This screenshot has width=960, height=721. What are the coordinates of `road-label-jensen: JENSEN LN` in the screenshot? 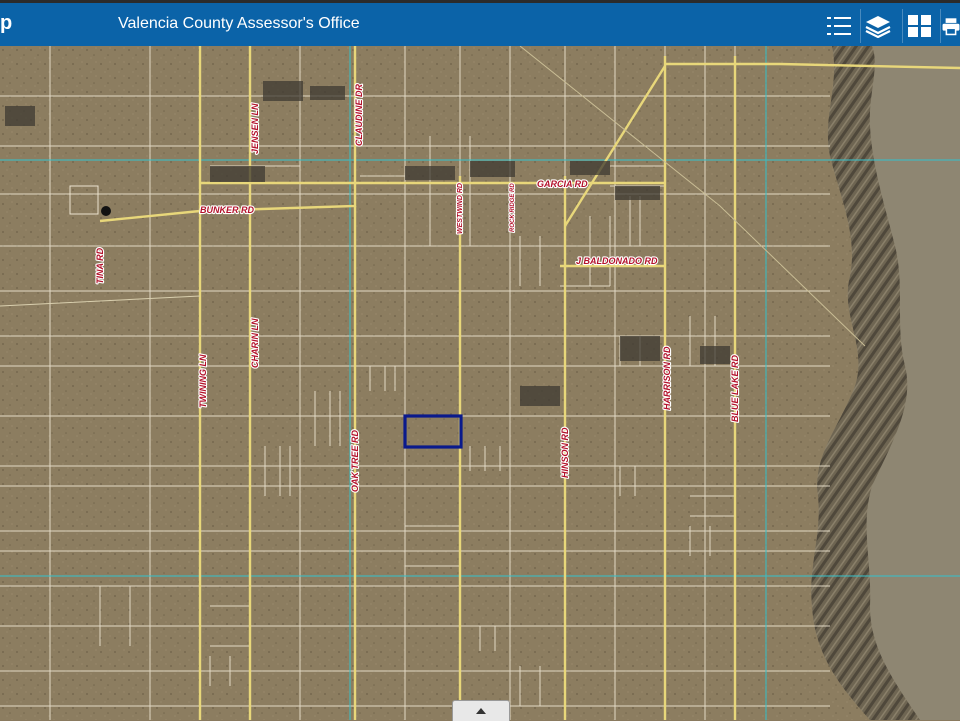 It's located at (255, 128).